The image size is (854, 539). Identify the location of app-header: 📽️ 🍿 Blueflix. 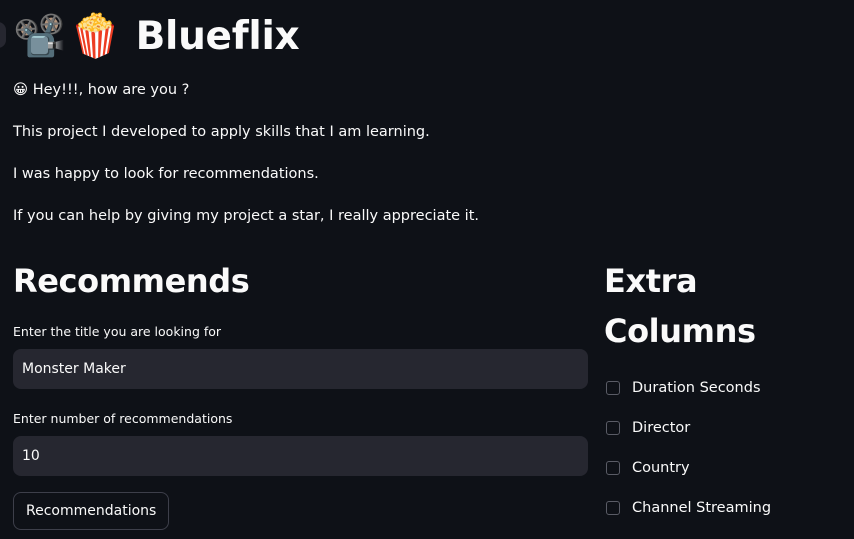
(156, 36).